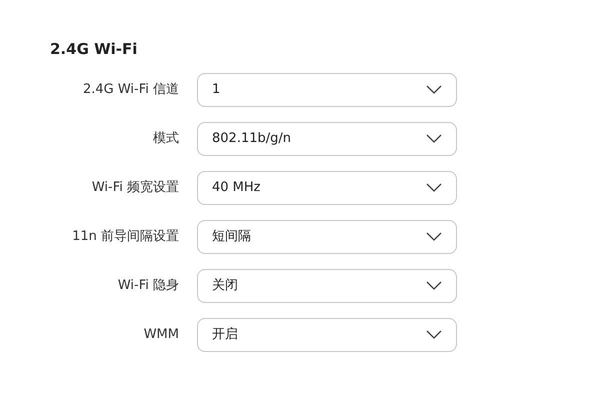 This screenshot has width=600, height=400. What do you see at coordinates (94, 49) in the screenshot?
I see `section-title: 2.4G Wi-Fi` at bounding box center [94, 49].